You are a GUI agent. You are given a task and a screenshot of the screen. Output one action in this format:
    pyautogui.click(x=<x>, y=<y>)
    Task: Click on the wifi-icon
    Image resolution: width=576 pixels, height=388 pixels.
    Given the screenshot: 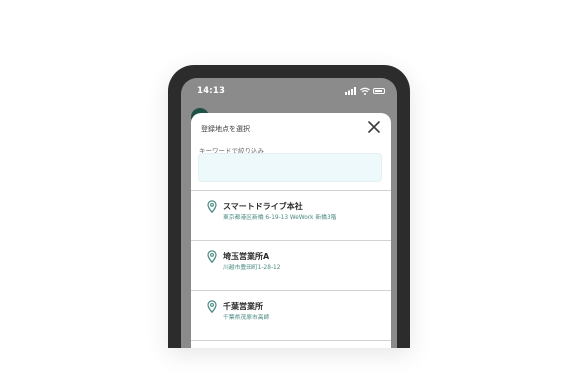 What is the action you would take?
    pyautogui.click(x=365, y=91)
    